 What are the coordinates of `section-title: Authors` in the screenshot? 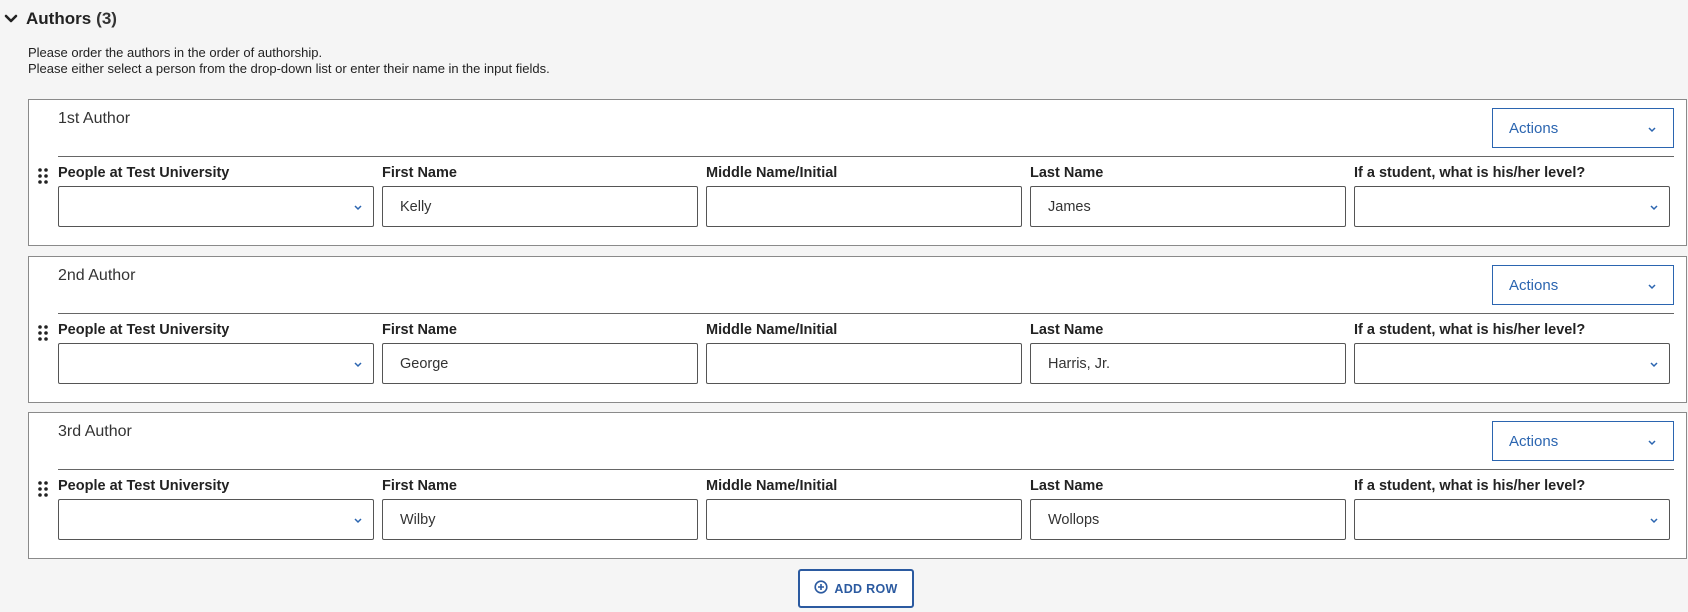 It's located at (59, 18).